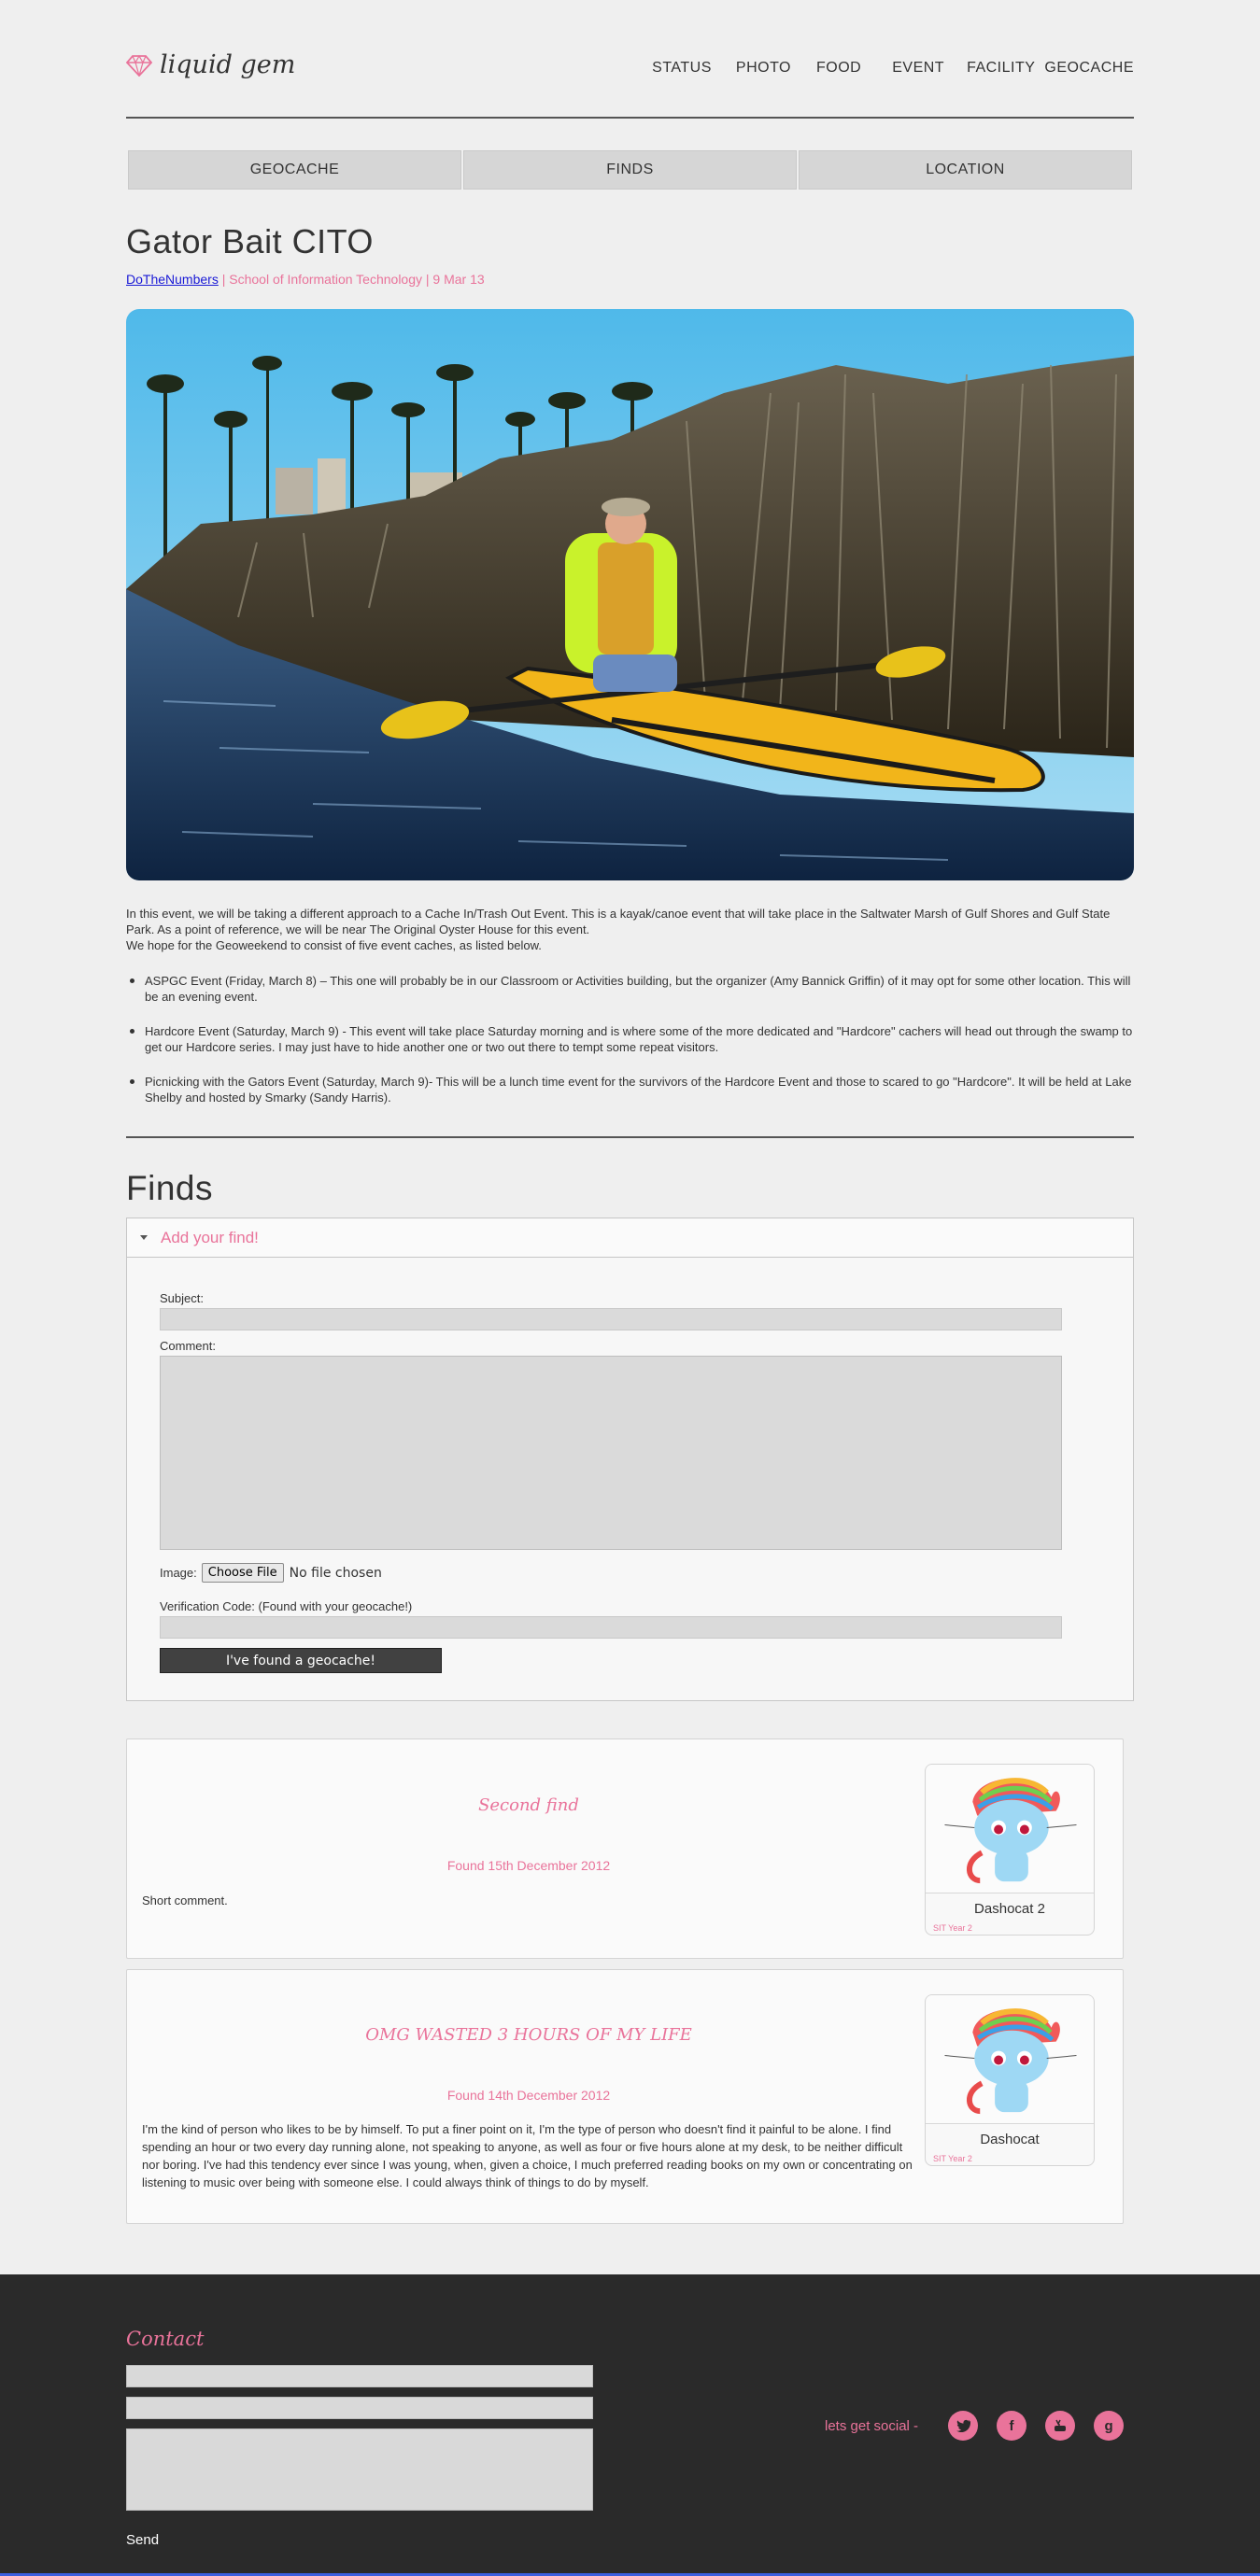 The width and height of the screenshot is (1260, 2576). Describe the element at coordinates (1109, 2426) in the screenshot. I see `google-plus-icon: g` at that location.